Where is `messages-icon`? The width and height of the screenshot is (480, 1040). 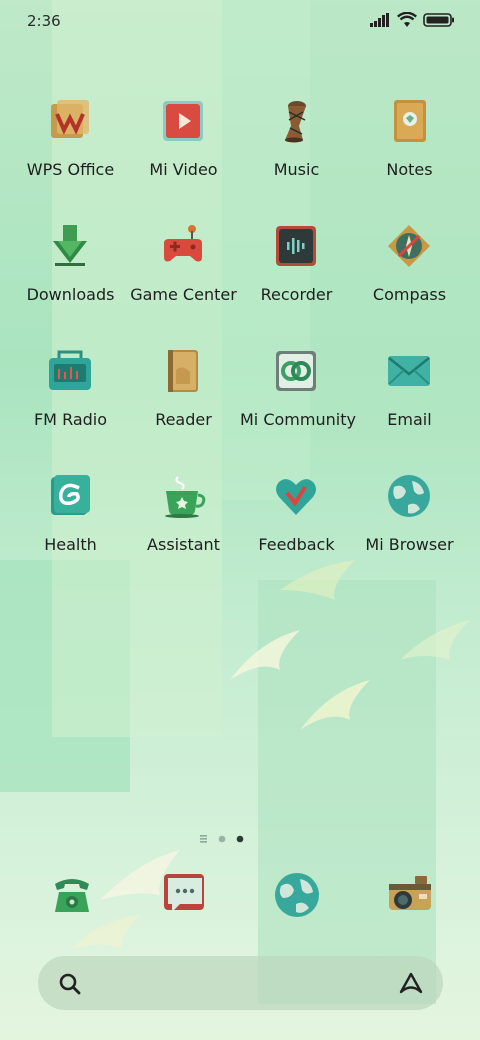 messages-icon is located at coordinates (184, 893).